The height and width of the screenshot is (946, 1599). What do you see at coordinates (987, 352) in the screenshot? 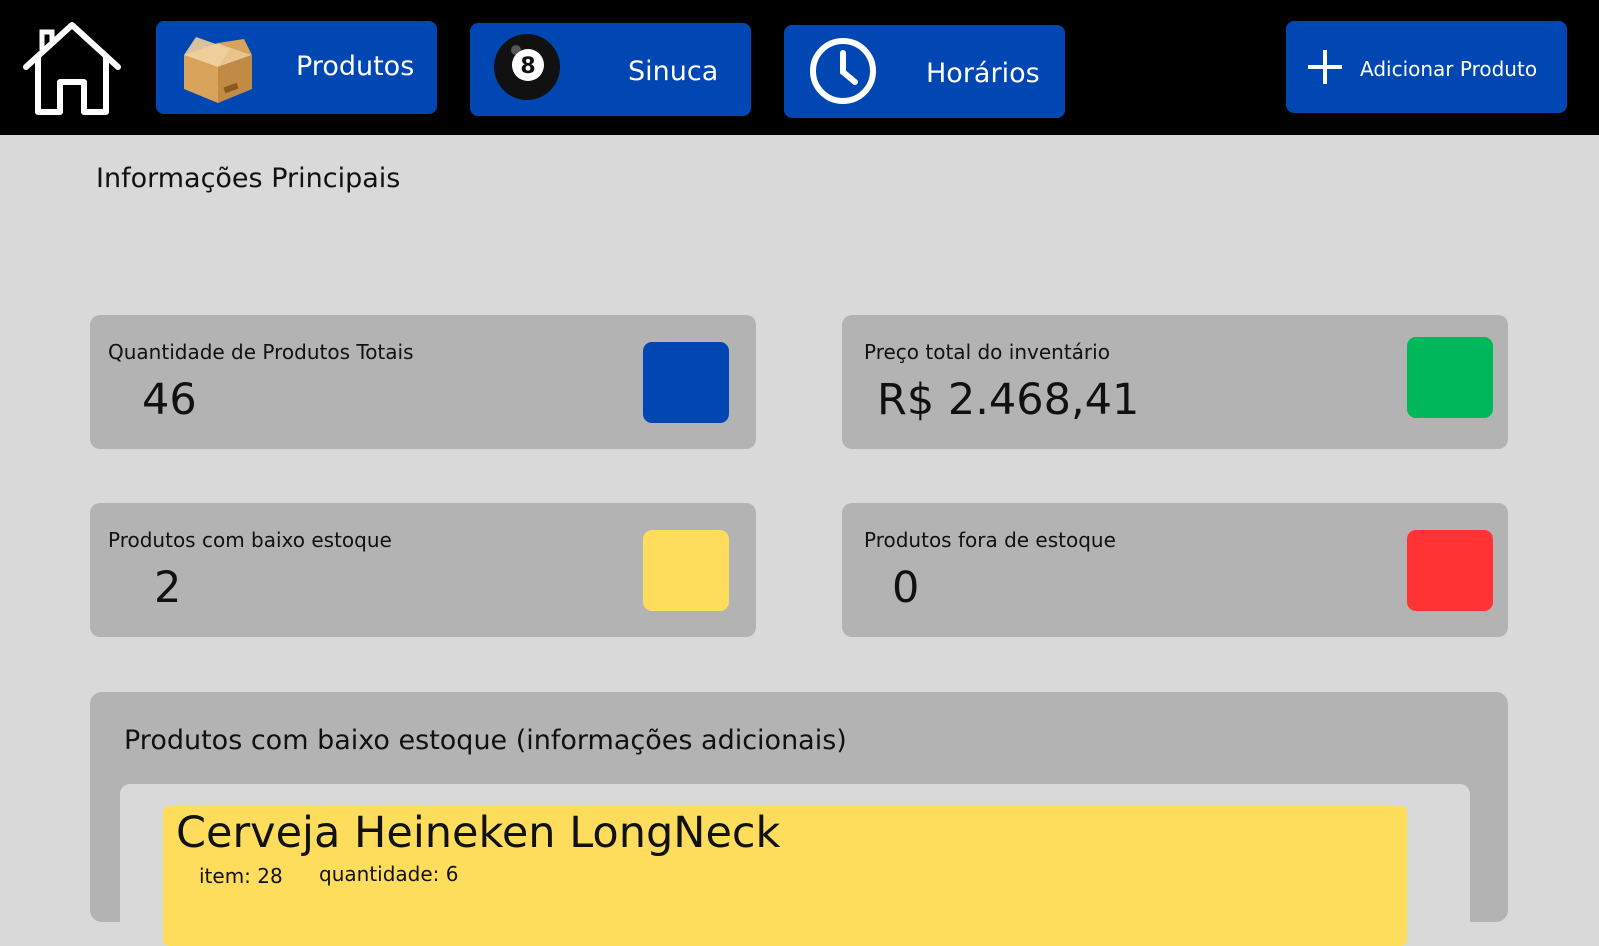
I see `card-title: Preço total do inventário` at bounding box center [987, 352].